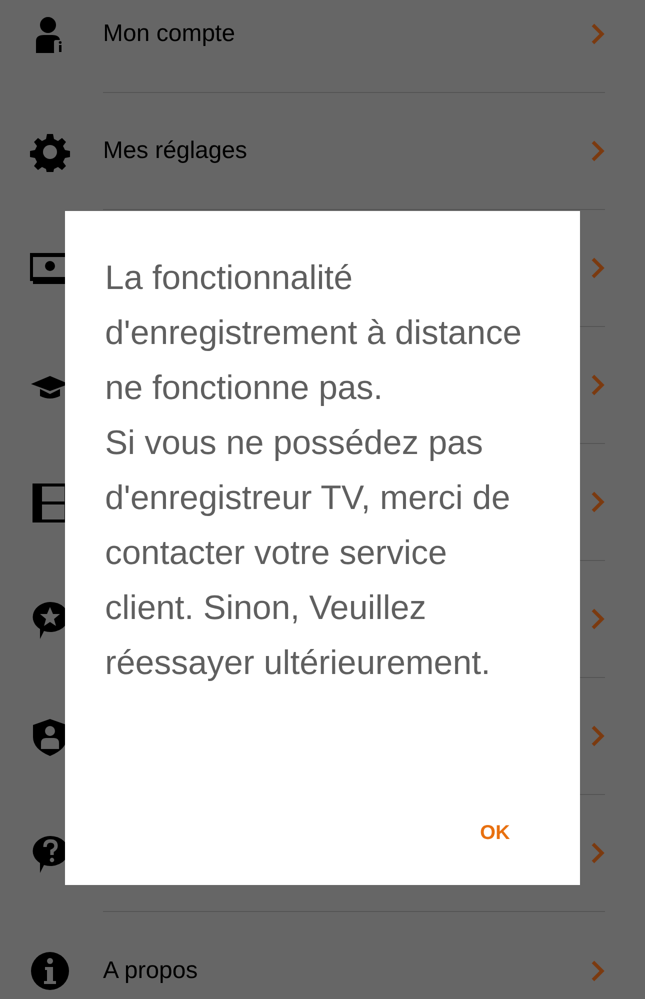 This screenshot has width=645, height=999. Describe the element at coordinates (495, 833) in the screenshot. I see `ok-button: OK` at that location.